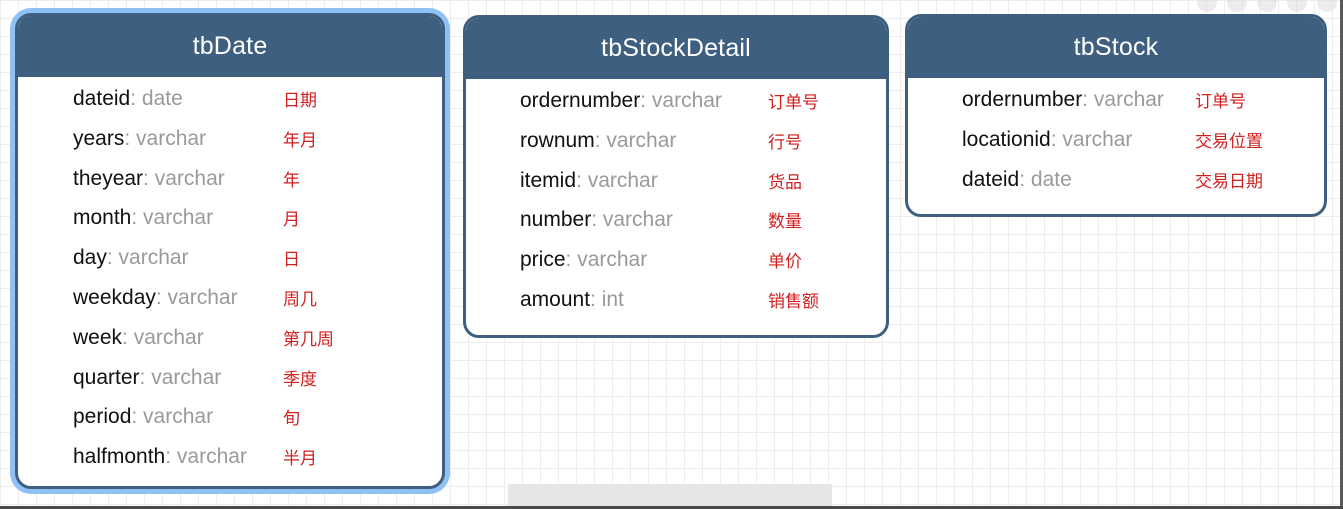 The width and height of the screenshot is (1343, 509). What do you see at coordinates (785, 222) in the screenshot?
I see `field-comment: 数量` at bounding box center [785, 222].